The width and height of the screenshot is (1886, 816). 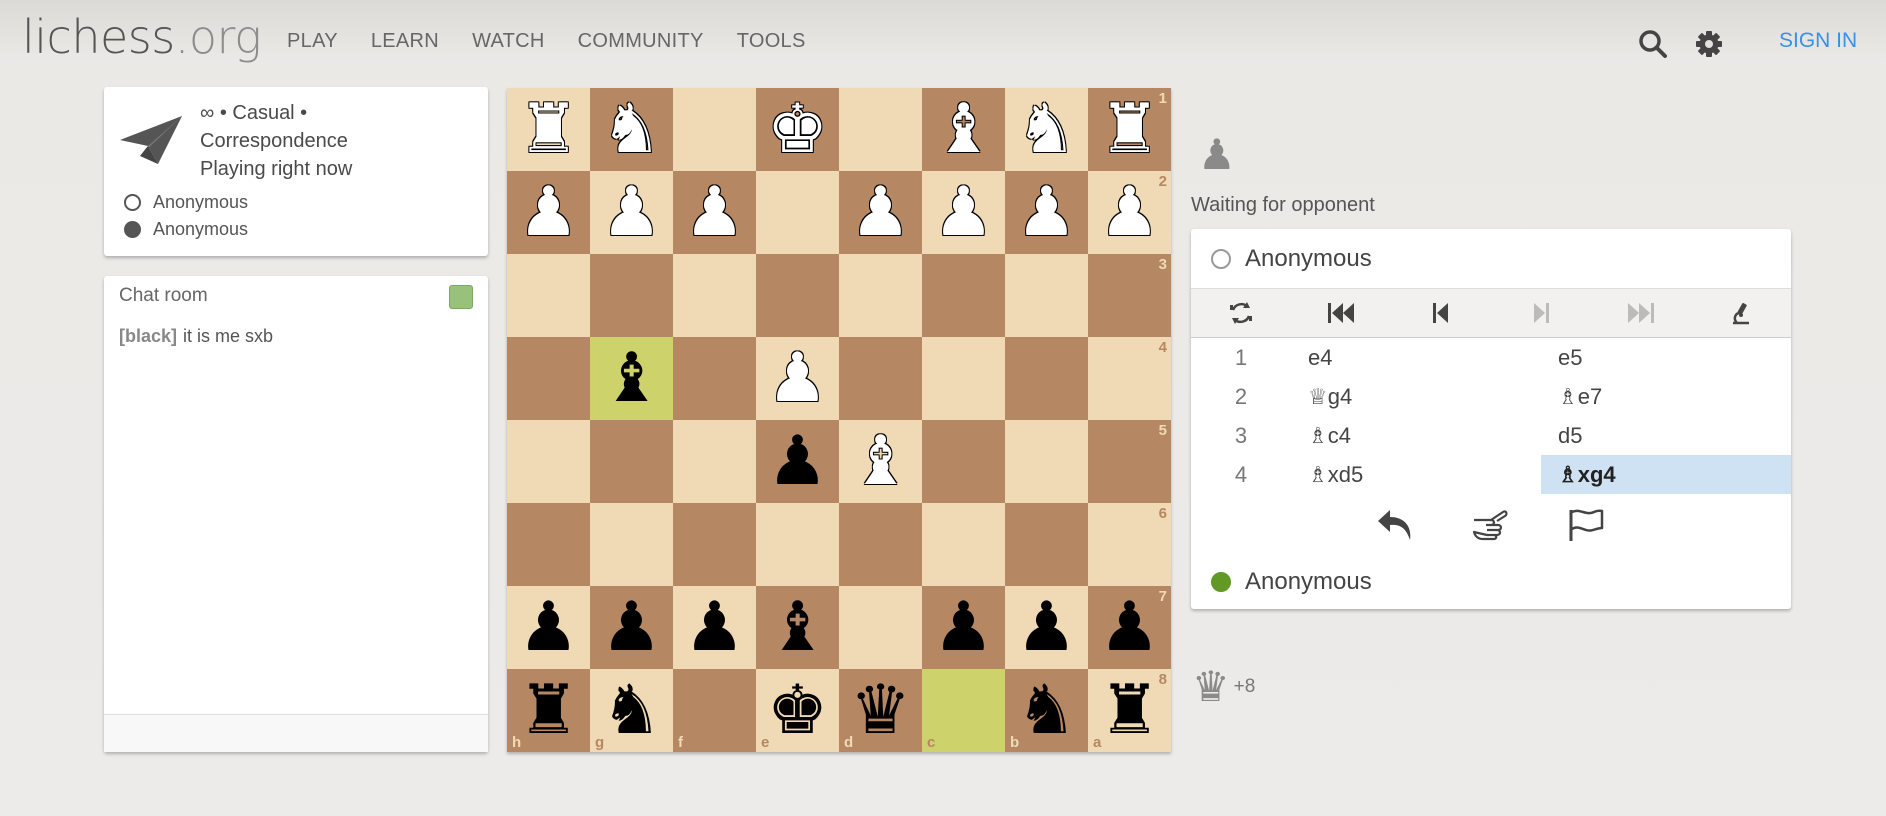 What do you see at coordinates (186, 229) in the screenshot?
I see `black-player: Anonymous` at bounding box center [186, 229].